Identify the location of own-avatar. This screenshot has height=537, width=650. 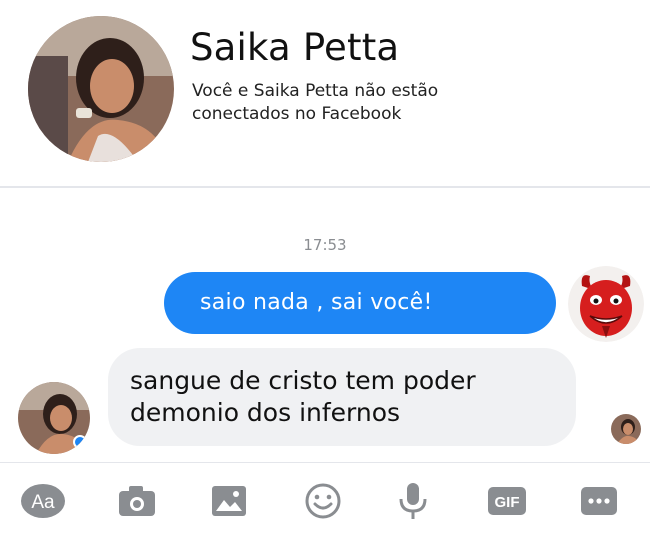
(606, 304).